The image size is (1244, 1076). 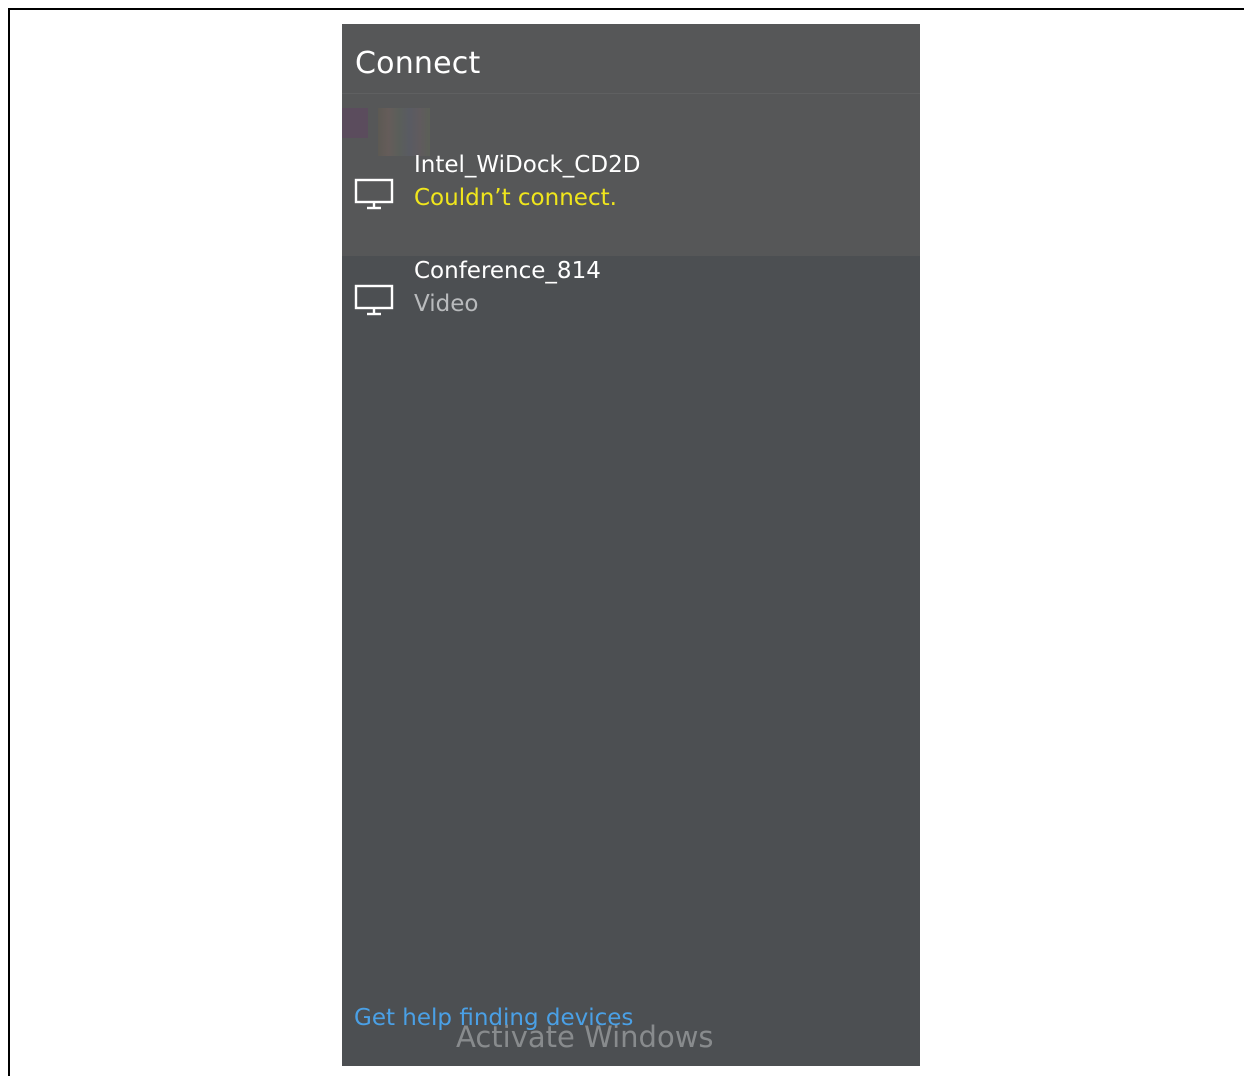 What do you see at coordinates (493, 1018) in the screenshot?
I see `get-help-link: Get help finding devices` at bounding box center [493, 1018].